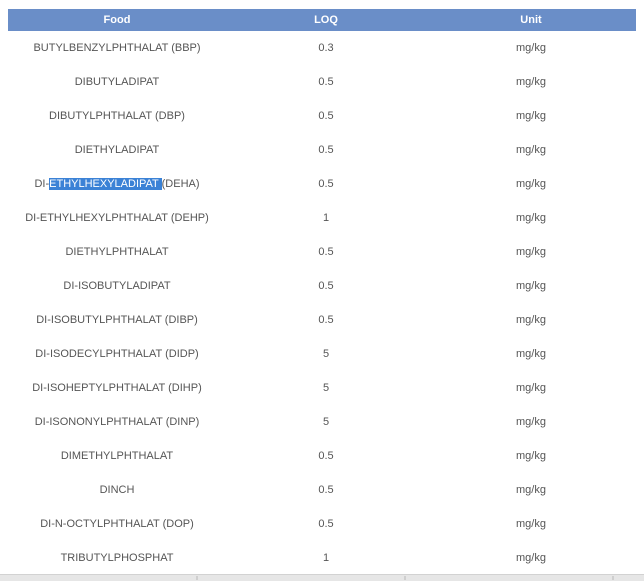  What do you see at coordinates (117, 20) in the screenshot?
I see `header-food: Food` at bounding box center [117, 20].